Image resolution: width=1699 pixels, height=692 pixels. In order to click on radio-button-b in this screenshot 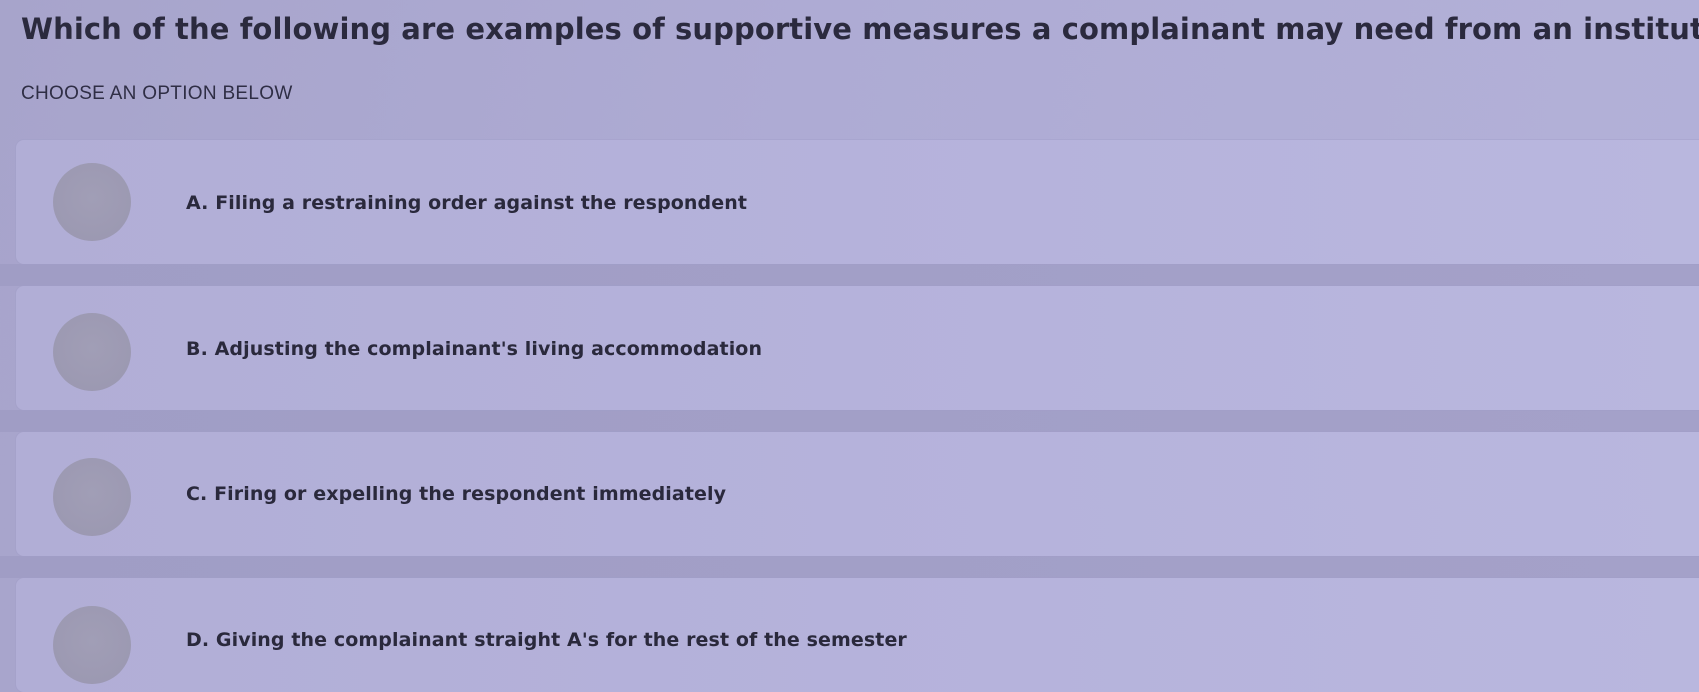, I will do `click(92, 352)`.